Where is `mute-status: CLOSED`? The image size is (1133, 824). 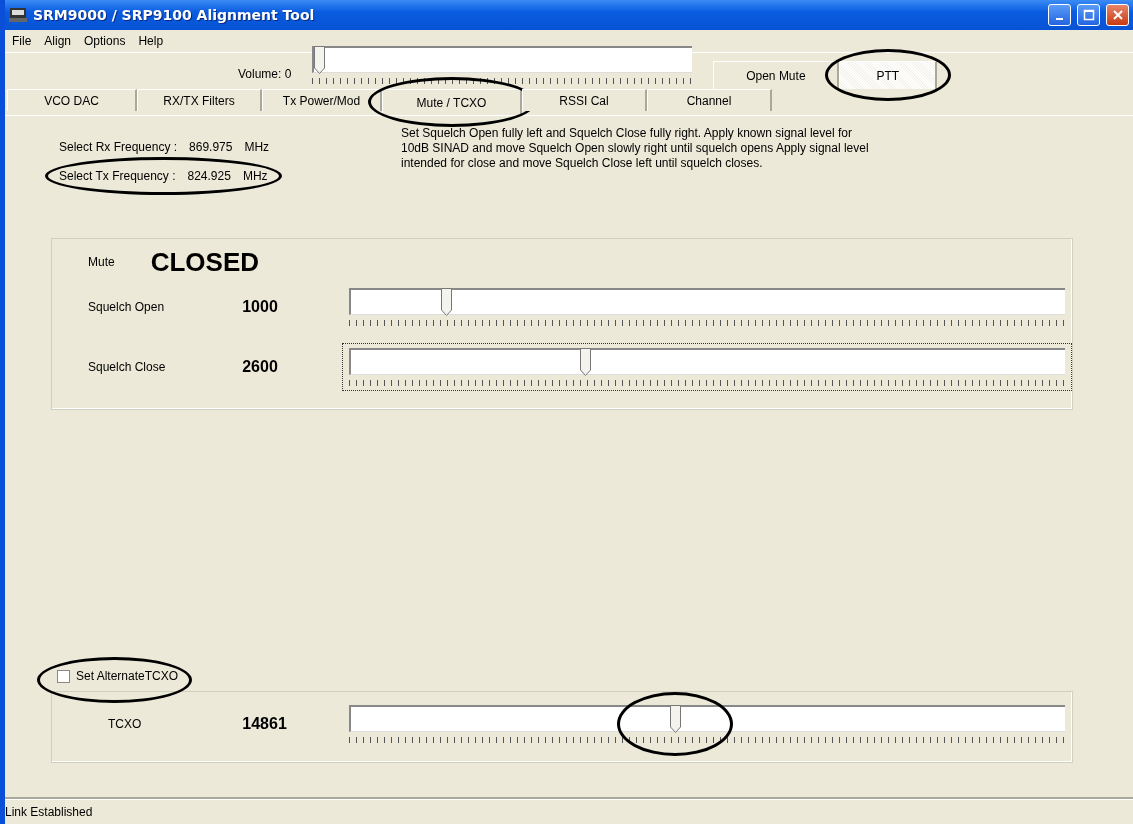 mute-status: CLOSED is located at coordinates (205, 262).